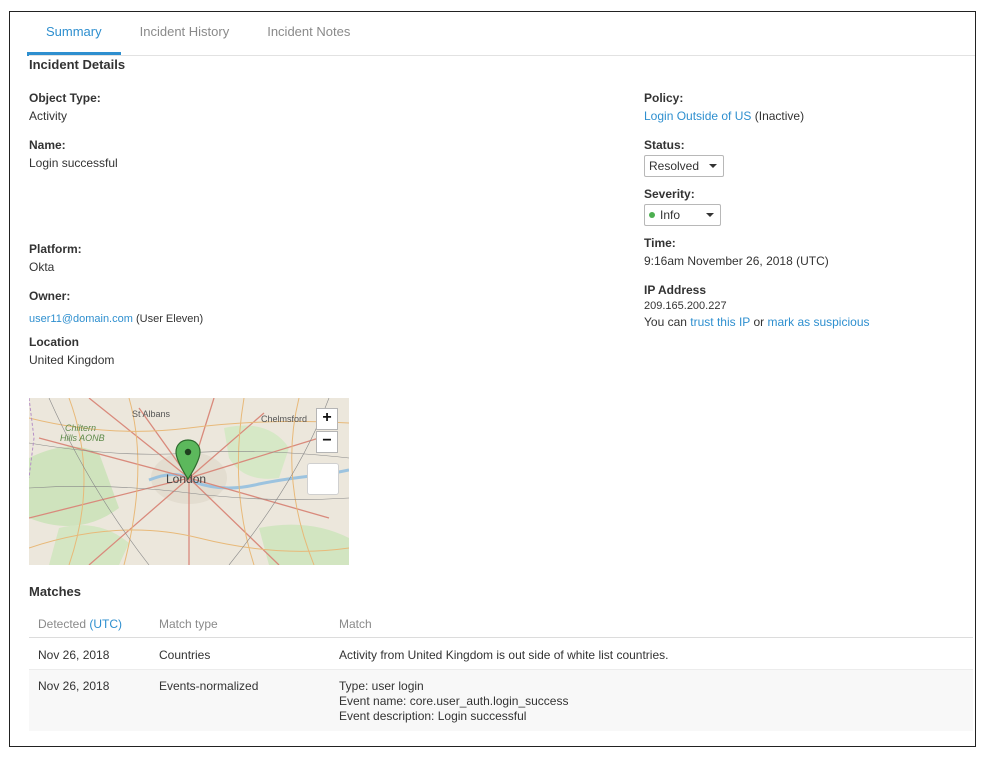 This screenshot has width=999, height=768. What do you see at coordinates (151, 414) in the screenshot?
I see `map-label-st-albans: St Albans` at bounding box center [151, 414].